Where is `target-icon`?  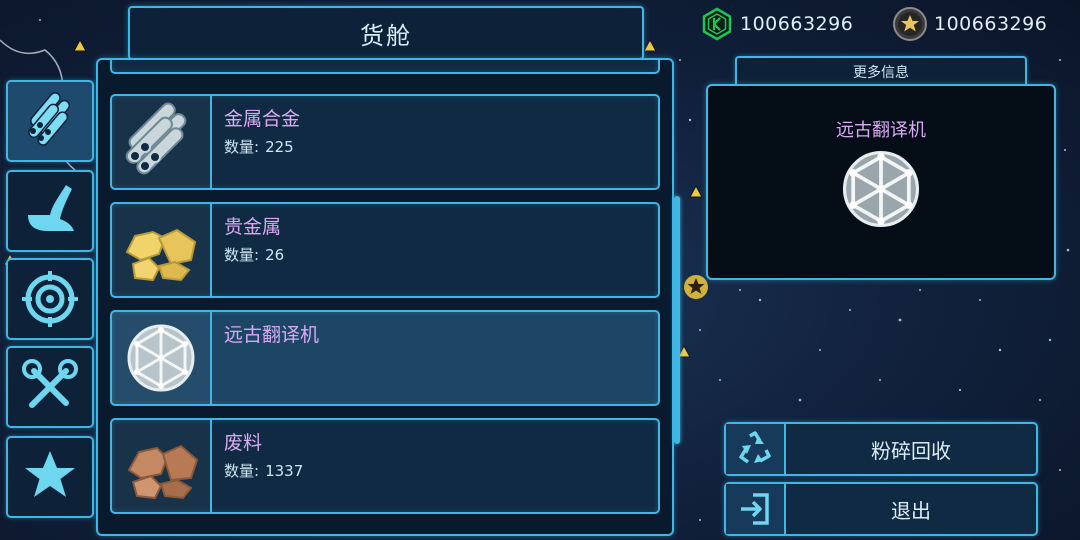 target-icon is located at coordinates (50, 299).